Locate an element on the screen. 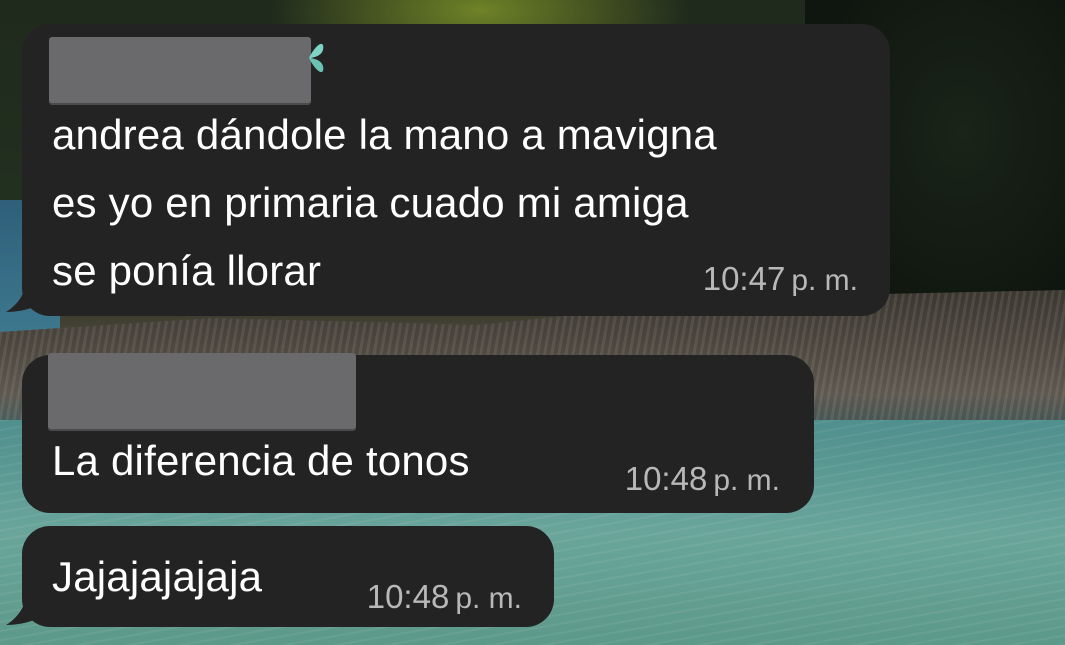  message-text: La diferencia de tonos is located at coordinates (261, 461).